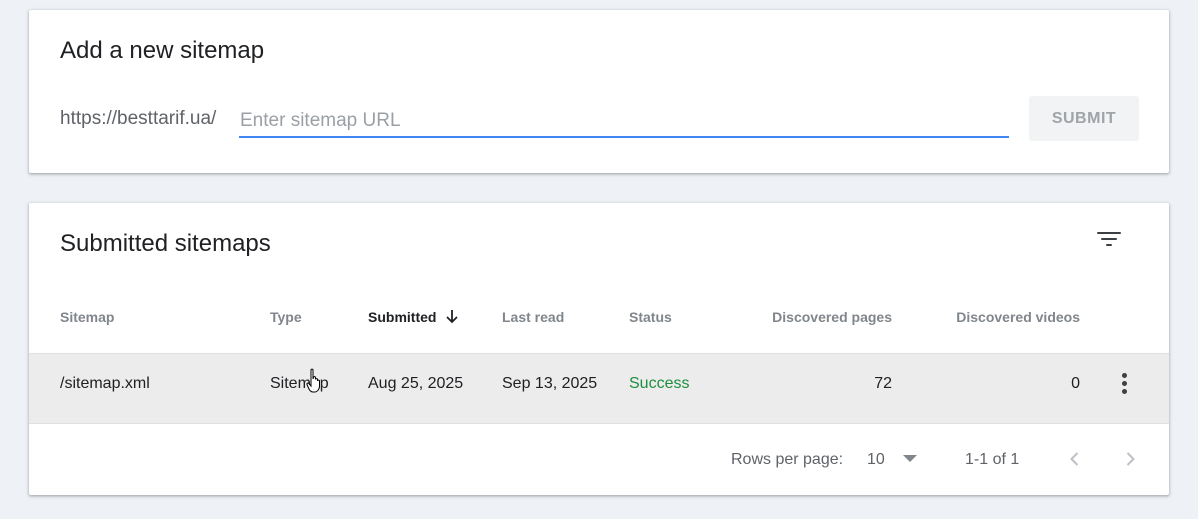 The image size is (1198, 519). Describe the element at coordinates (1075, 459) in the screenshot. I see `chevron-left-icon` at that location.